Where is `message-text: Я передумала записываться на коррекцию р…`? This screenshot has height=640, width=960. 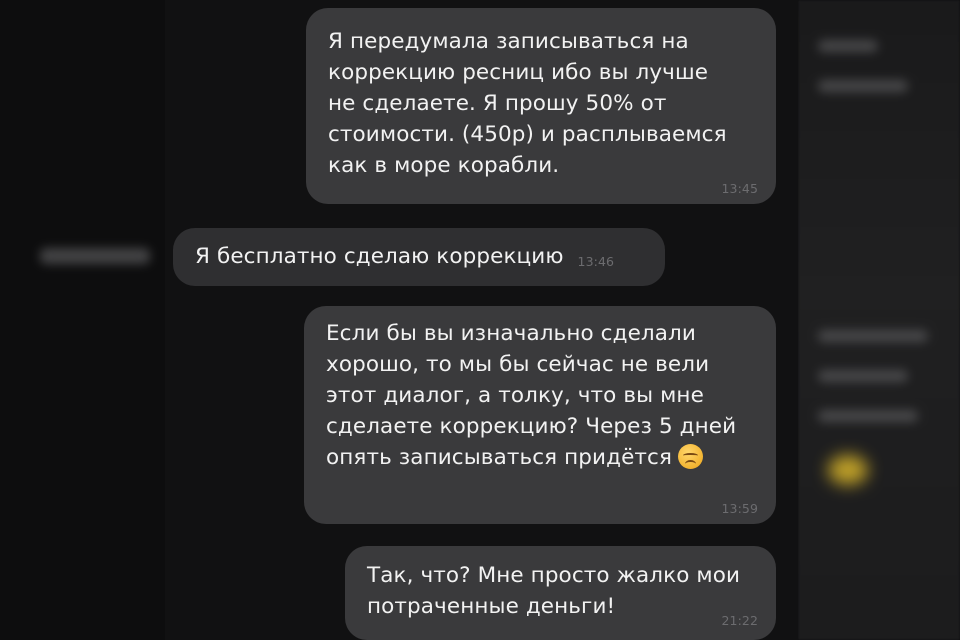 message-text: Я передумала записываться на коррекцию р… is located at coordinates (527, 103).